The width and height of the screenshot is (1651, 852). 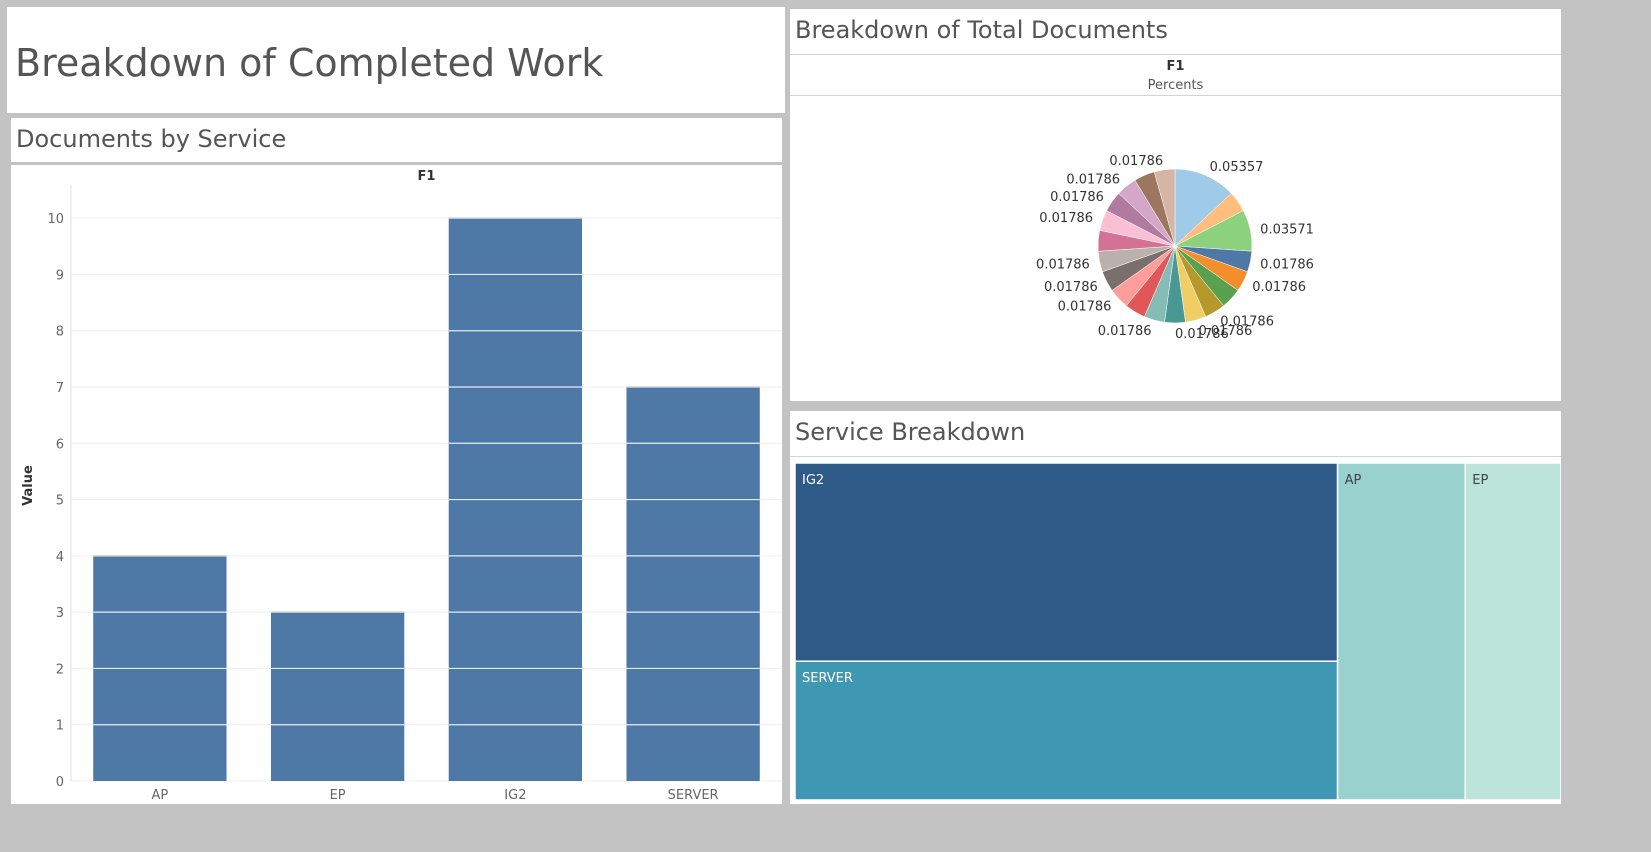 What do you see at coordinates (337, 696) in the screenshot?
I see `bar-ep` at bounding box center [337, 696].